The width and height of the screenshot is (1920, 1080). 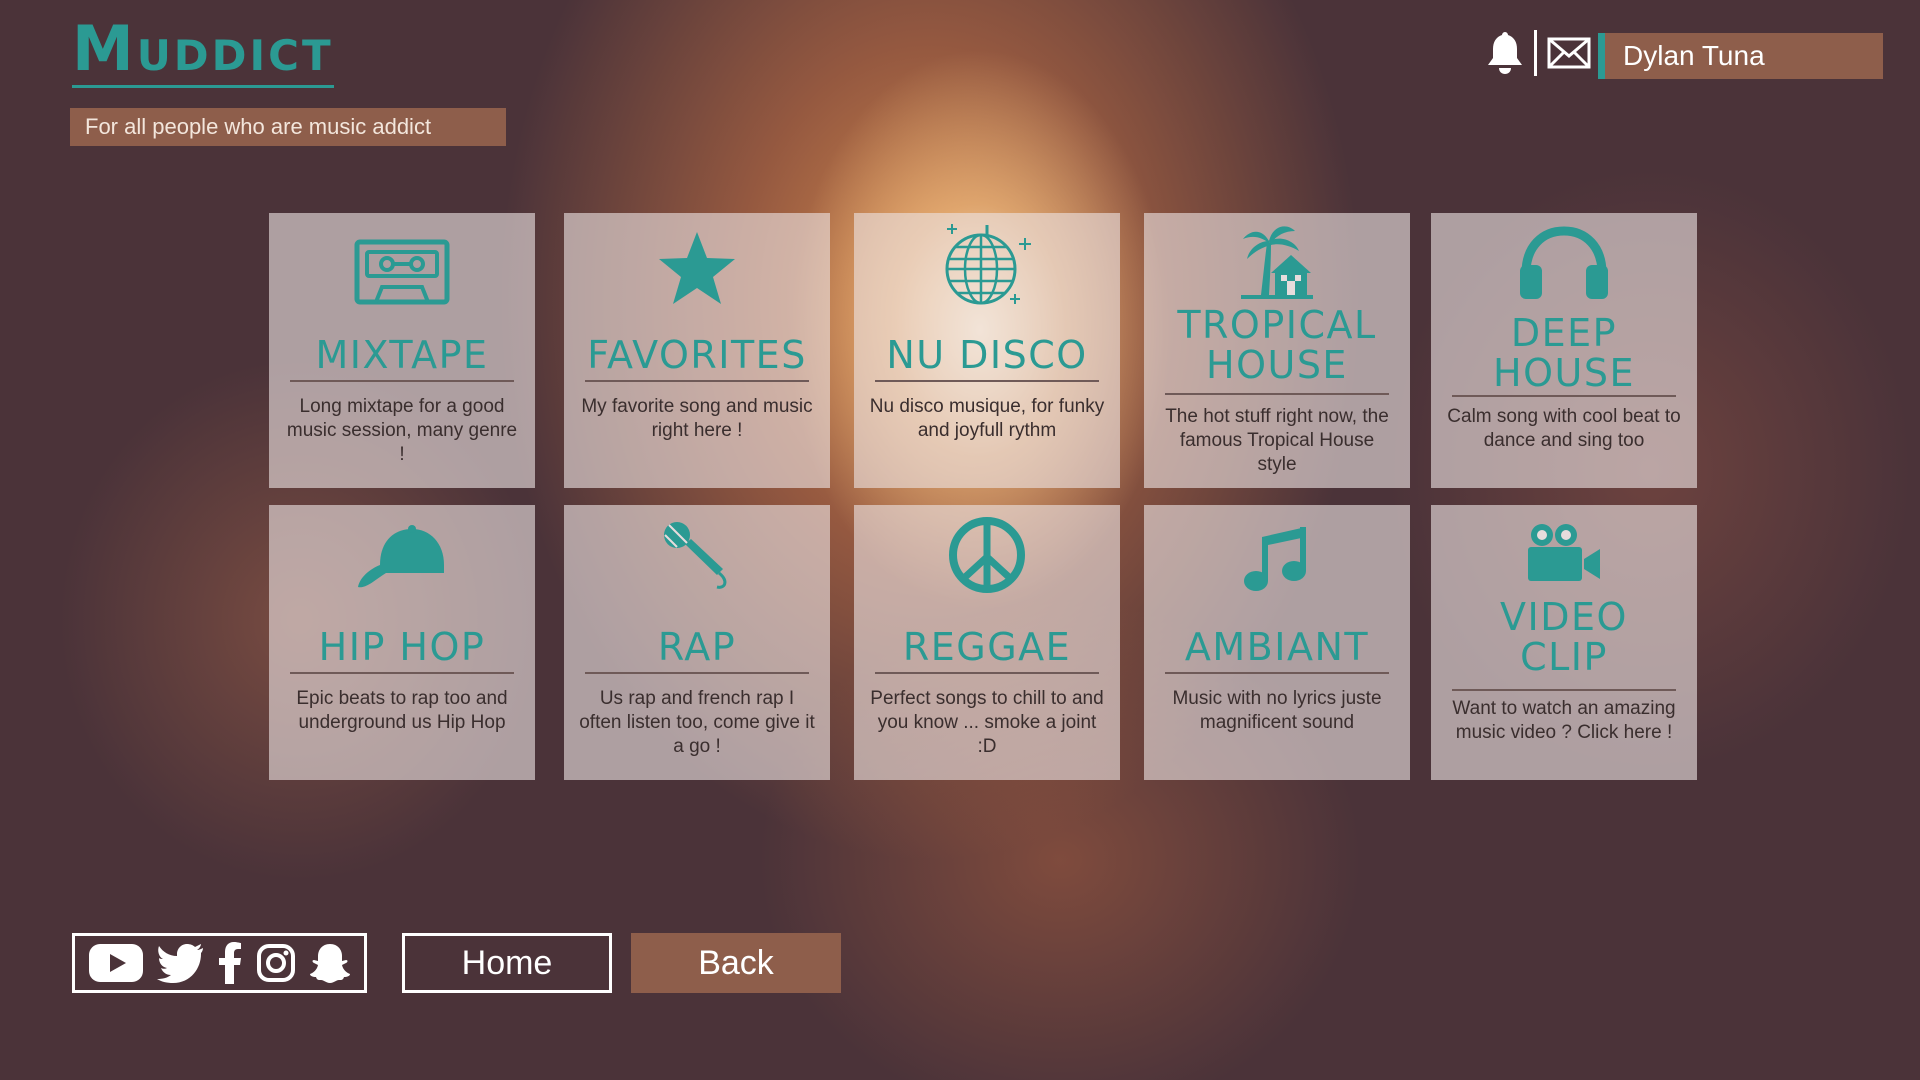 What do you see at coordinates (697, 418) in the screenshot?
I see `tile-description: My favorite song and music right here !` at bounding box center [697, 418].